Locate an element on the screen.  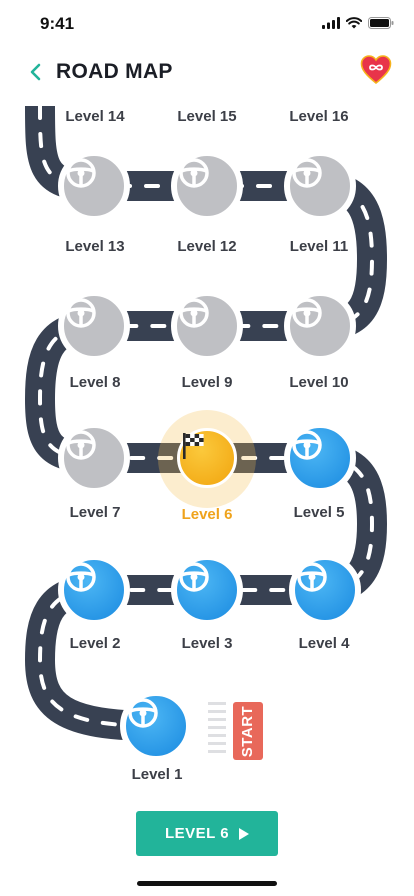
level-13-node is located at coordinates (94, 186).